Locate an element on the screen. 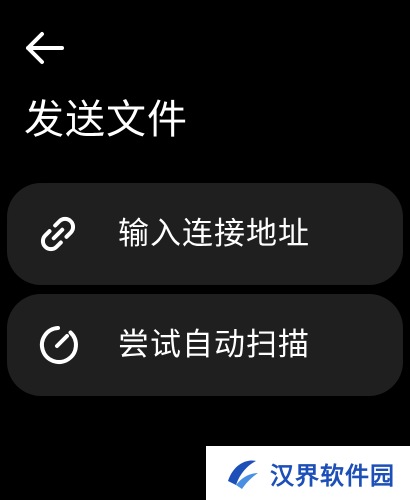 The height and width of the screenshot is (500, 410). watermark: 汉界软件园 is located at coordinates (308, 473).